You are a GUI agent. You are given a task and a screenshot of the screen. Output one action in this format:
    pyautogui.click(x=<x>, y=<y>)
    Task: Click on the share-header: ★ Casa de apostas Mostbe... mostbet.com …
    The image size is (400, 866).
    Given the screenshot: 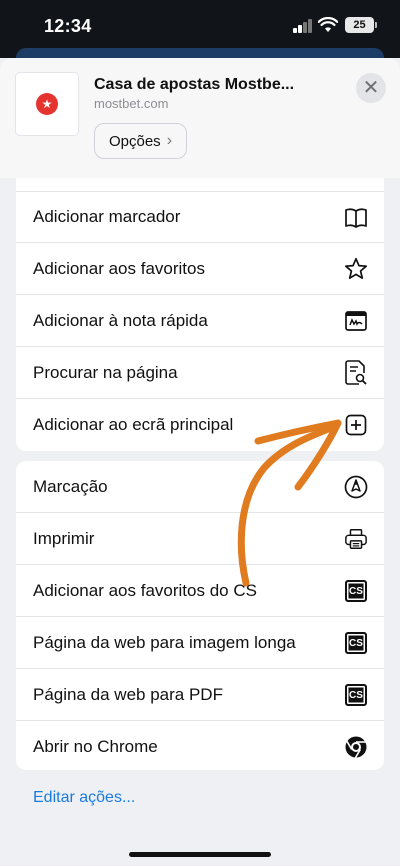 What is the action you would take?
    pyautogui.click(x=200, y=118)
    